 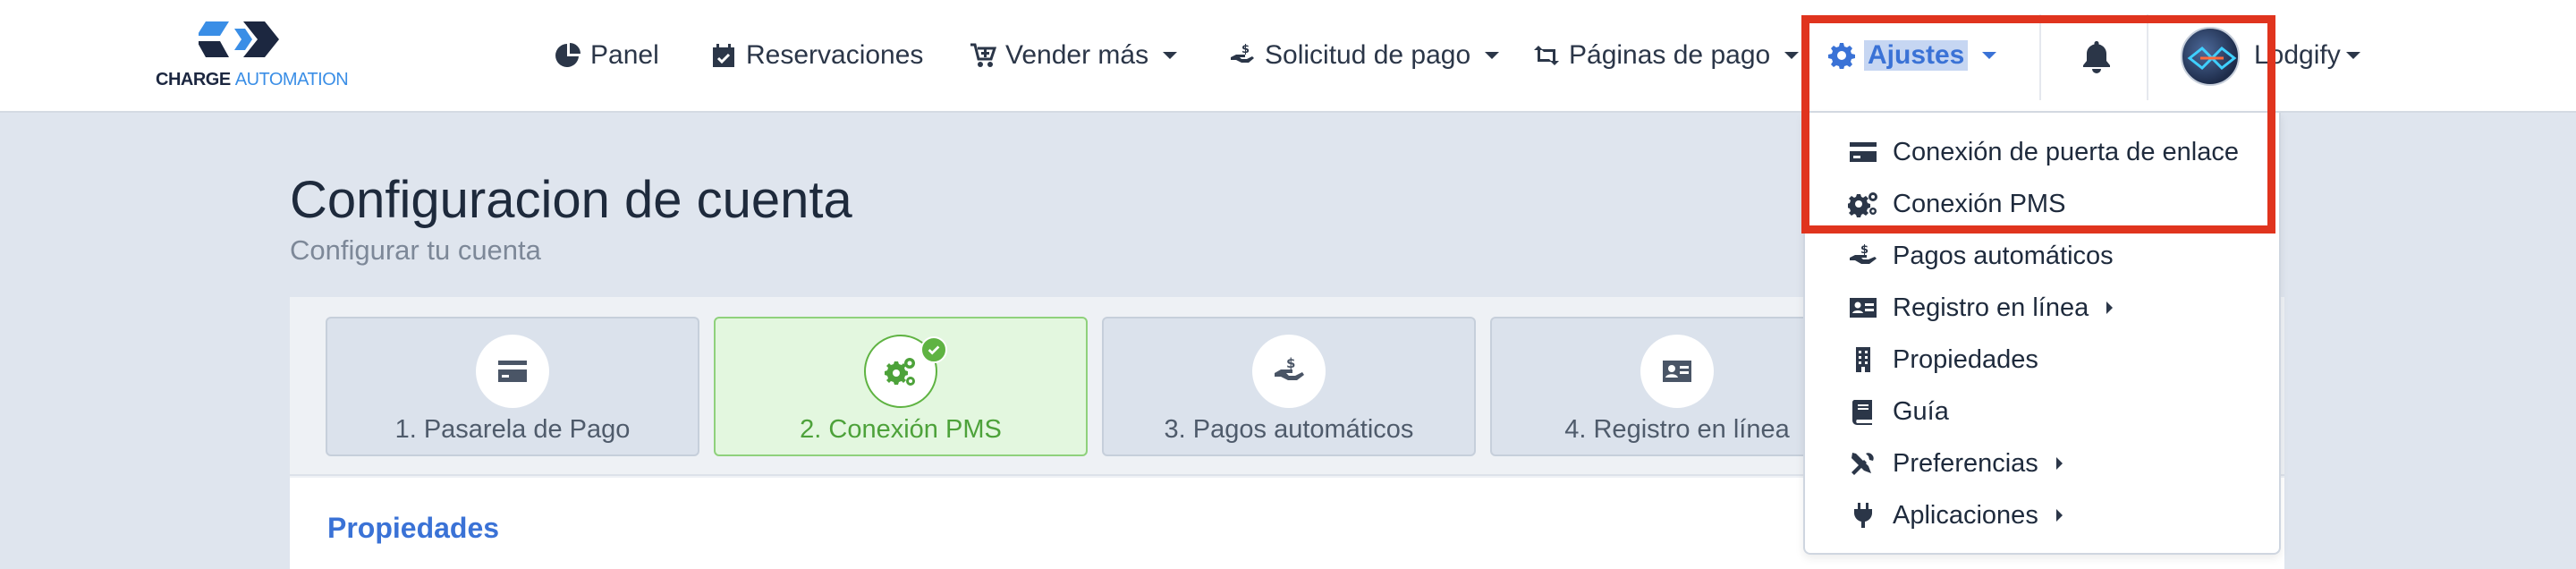 What do you see at coordinates (607, 55) in the screenshot?
I see `nav-panel: Panel` at bounding box center [607, 55].